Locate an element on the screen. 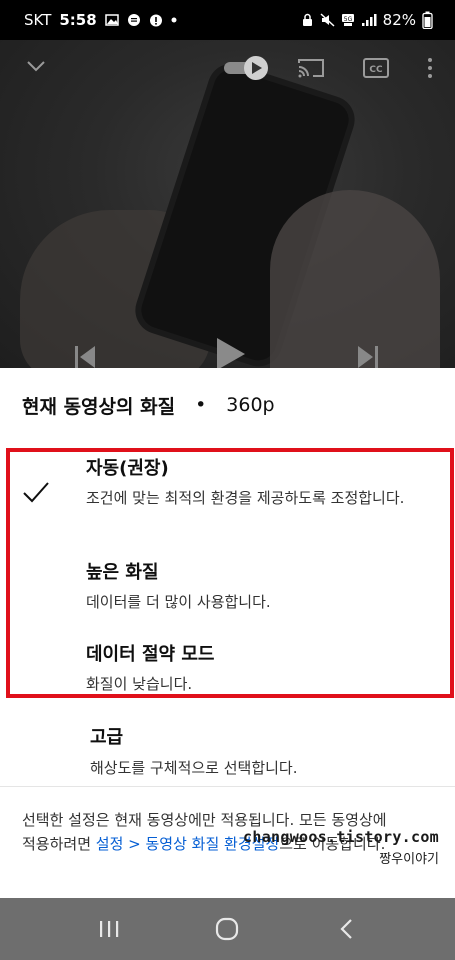 The image size is (455, 960). play-icon is located at coordinates (230, 352).